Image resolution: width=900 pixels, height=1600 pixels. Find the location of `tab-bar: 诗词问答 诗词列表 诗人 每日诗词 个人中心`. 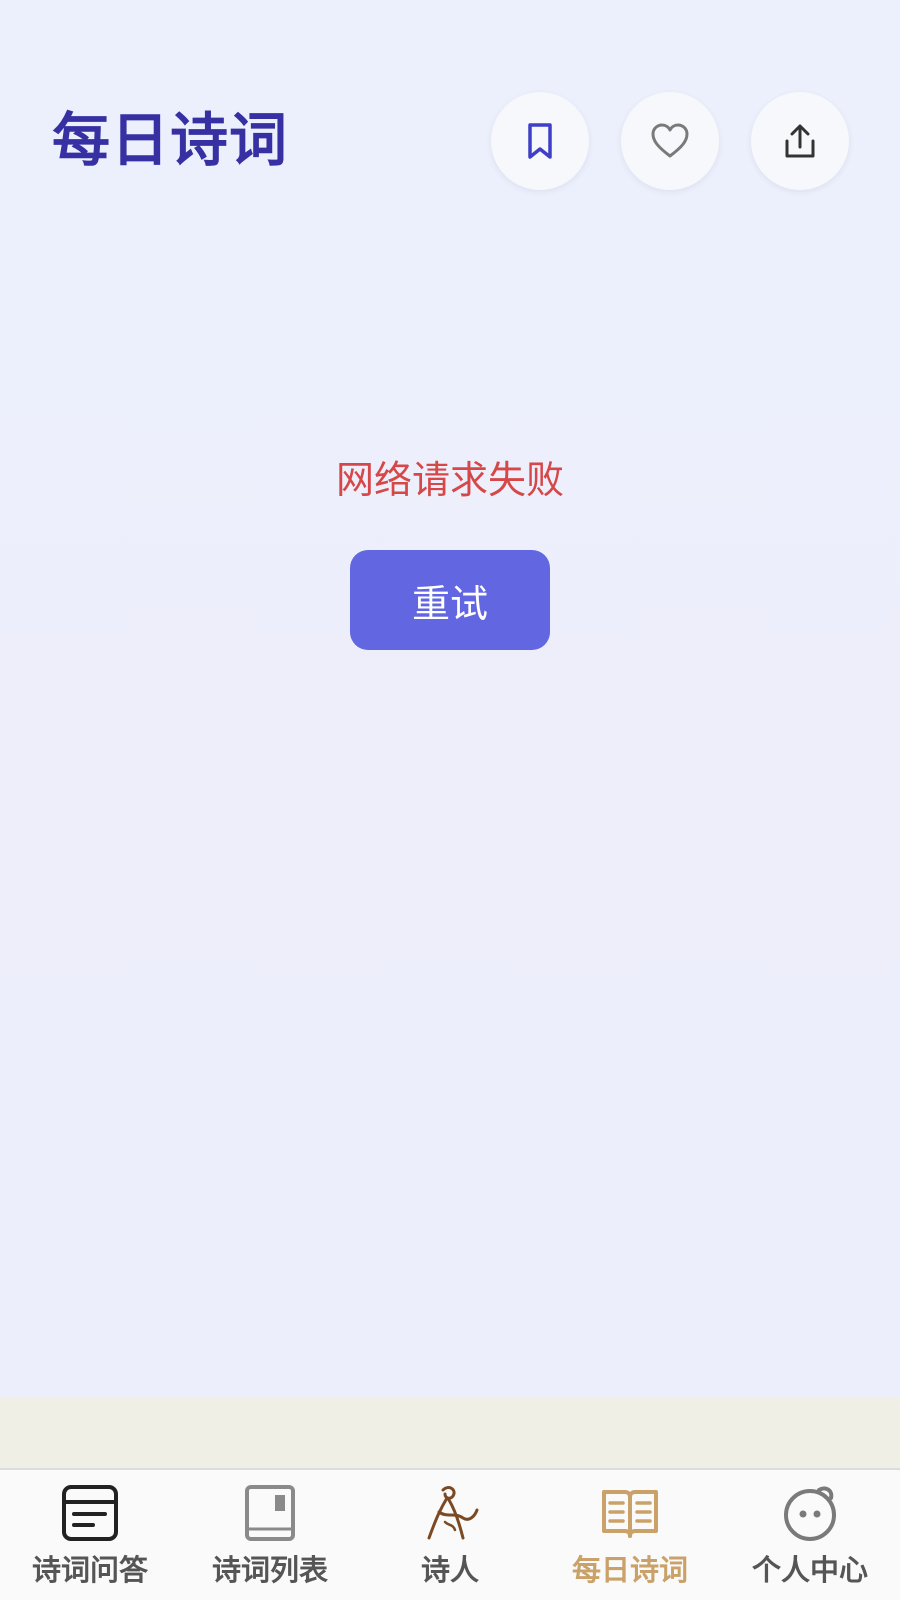

tab-bar: 诗词问答 诗词列表 诗人 每日诗词 个人中心 is located at coordinates (450, 1534).